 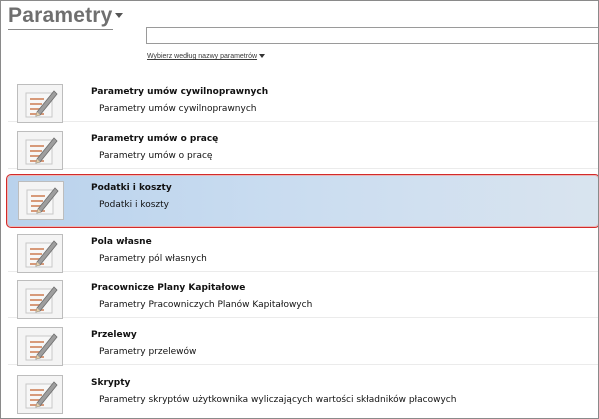 What do you see at coordinates (303, 344) in the screenshot?
I see `list-item: Przelewy Parametry przelewów` at bounding box center [303, 344].